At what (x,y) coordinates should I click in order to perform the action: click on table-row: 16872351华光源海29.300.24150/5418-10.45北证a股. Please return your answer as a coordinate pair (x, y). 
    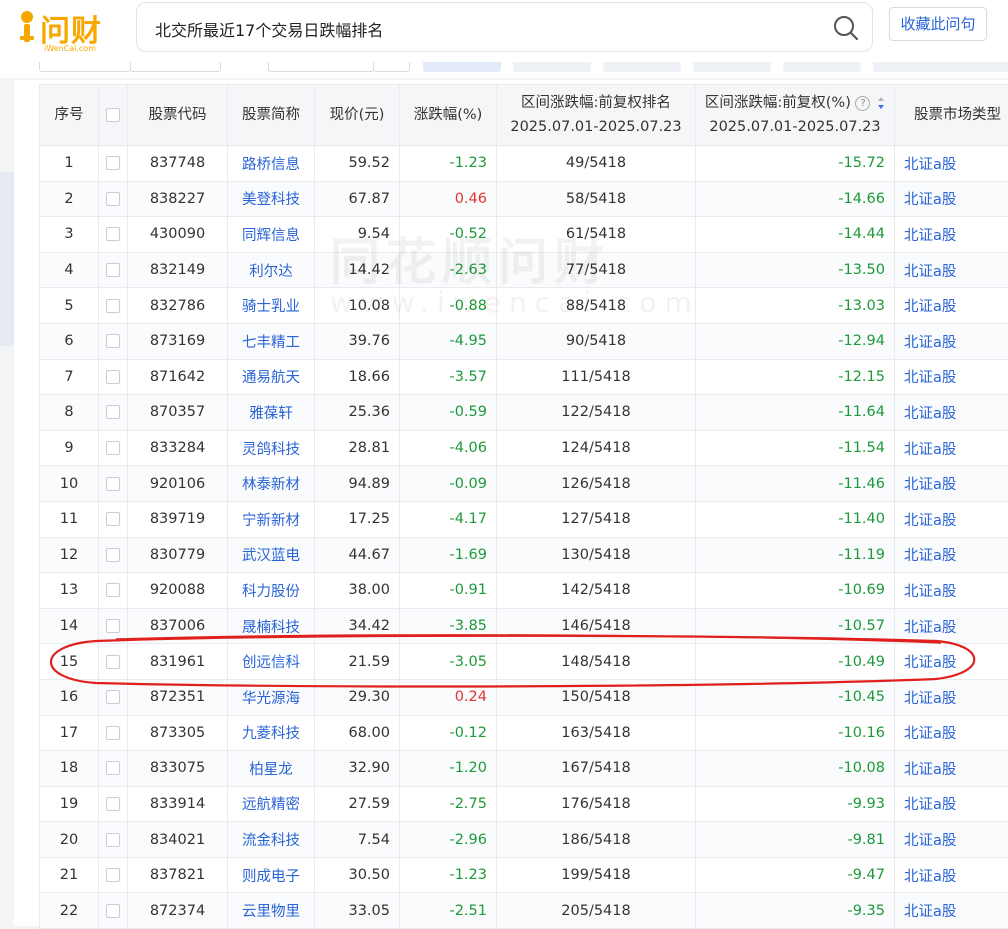
    Looking at the image, I should click on (524, 697).